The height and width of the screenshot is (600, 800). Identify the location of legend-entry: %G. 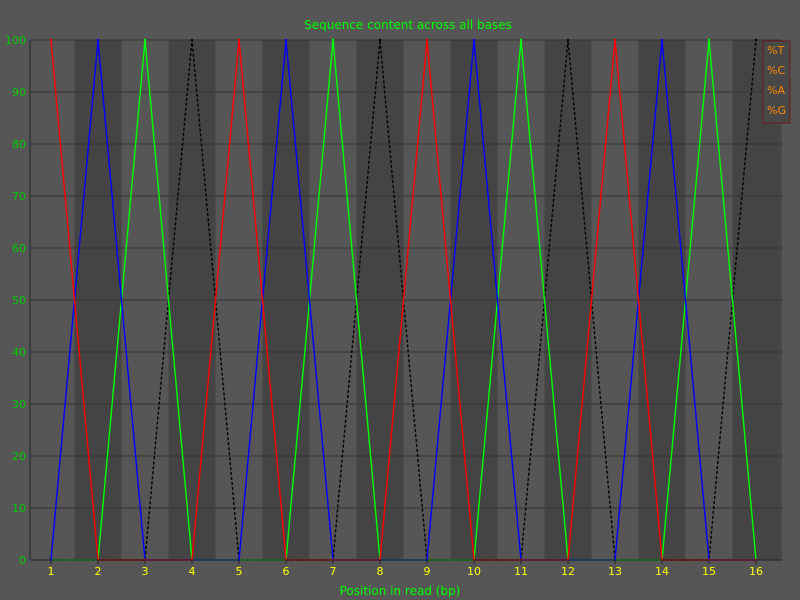
(776, 110).